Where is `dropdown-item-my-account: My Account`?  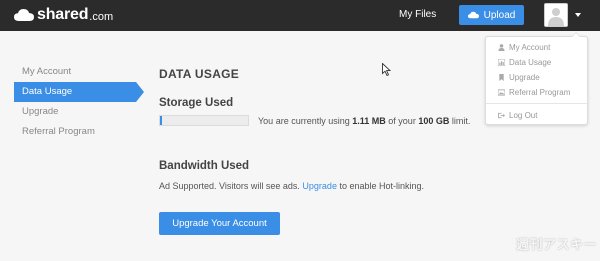 dropdown-item-my-account: My Account is located at coordinates (524, 47).